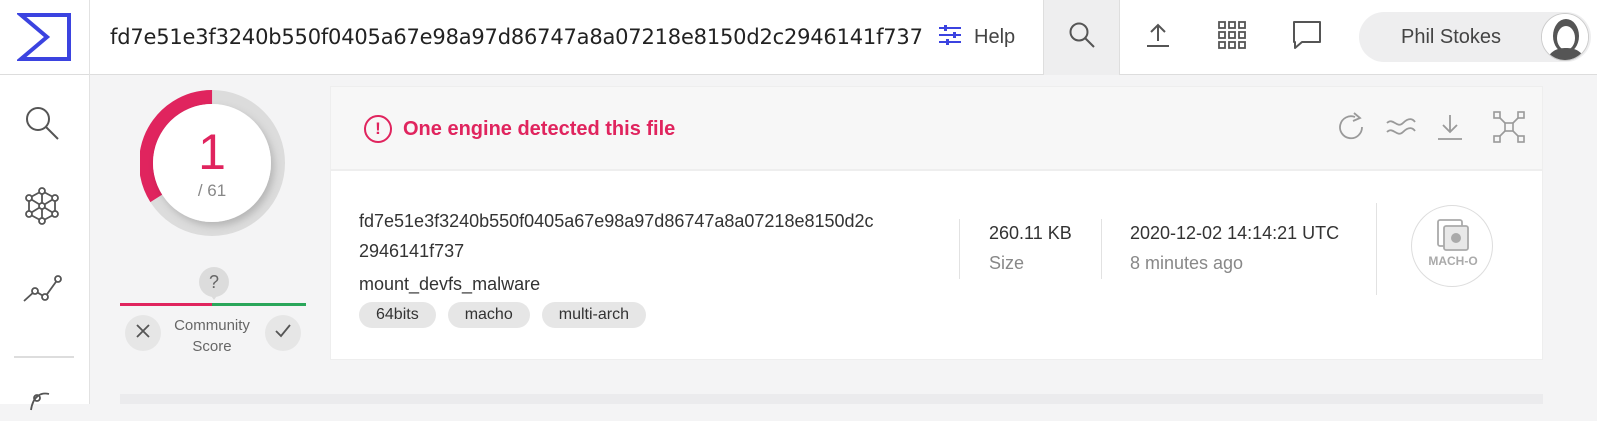 Image resolution: width=1597 pixels, height=421 pixels. I want to click on chat-icon, so click(1307, 37).